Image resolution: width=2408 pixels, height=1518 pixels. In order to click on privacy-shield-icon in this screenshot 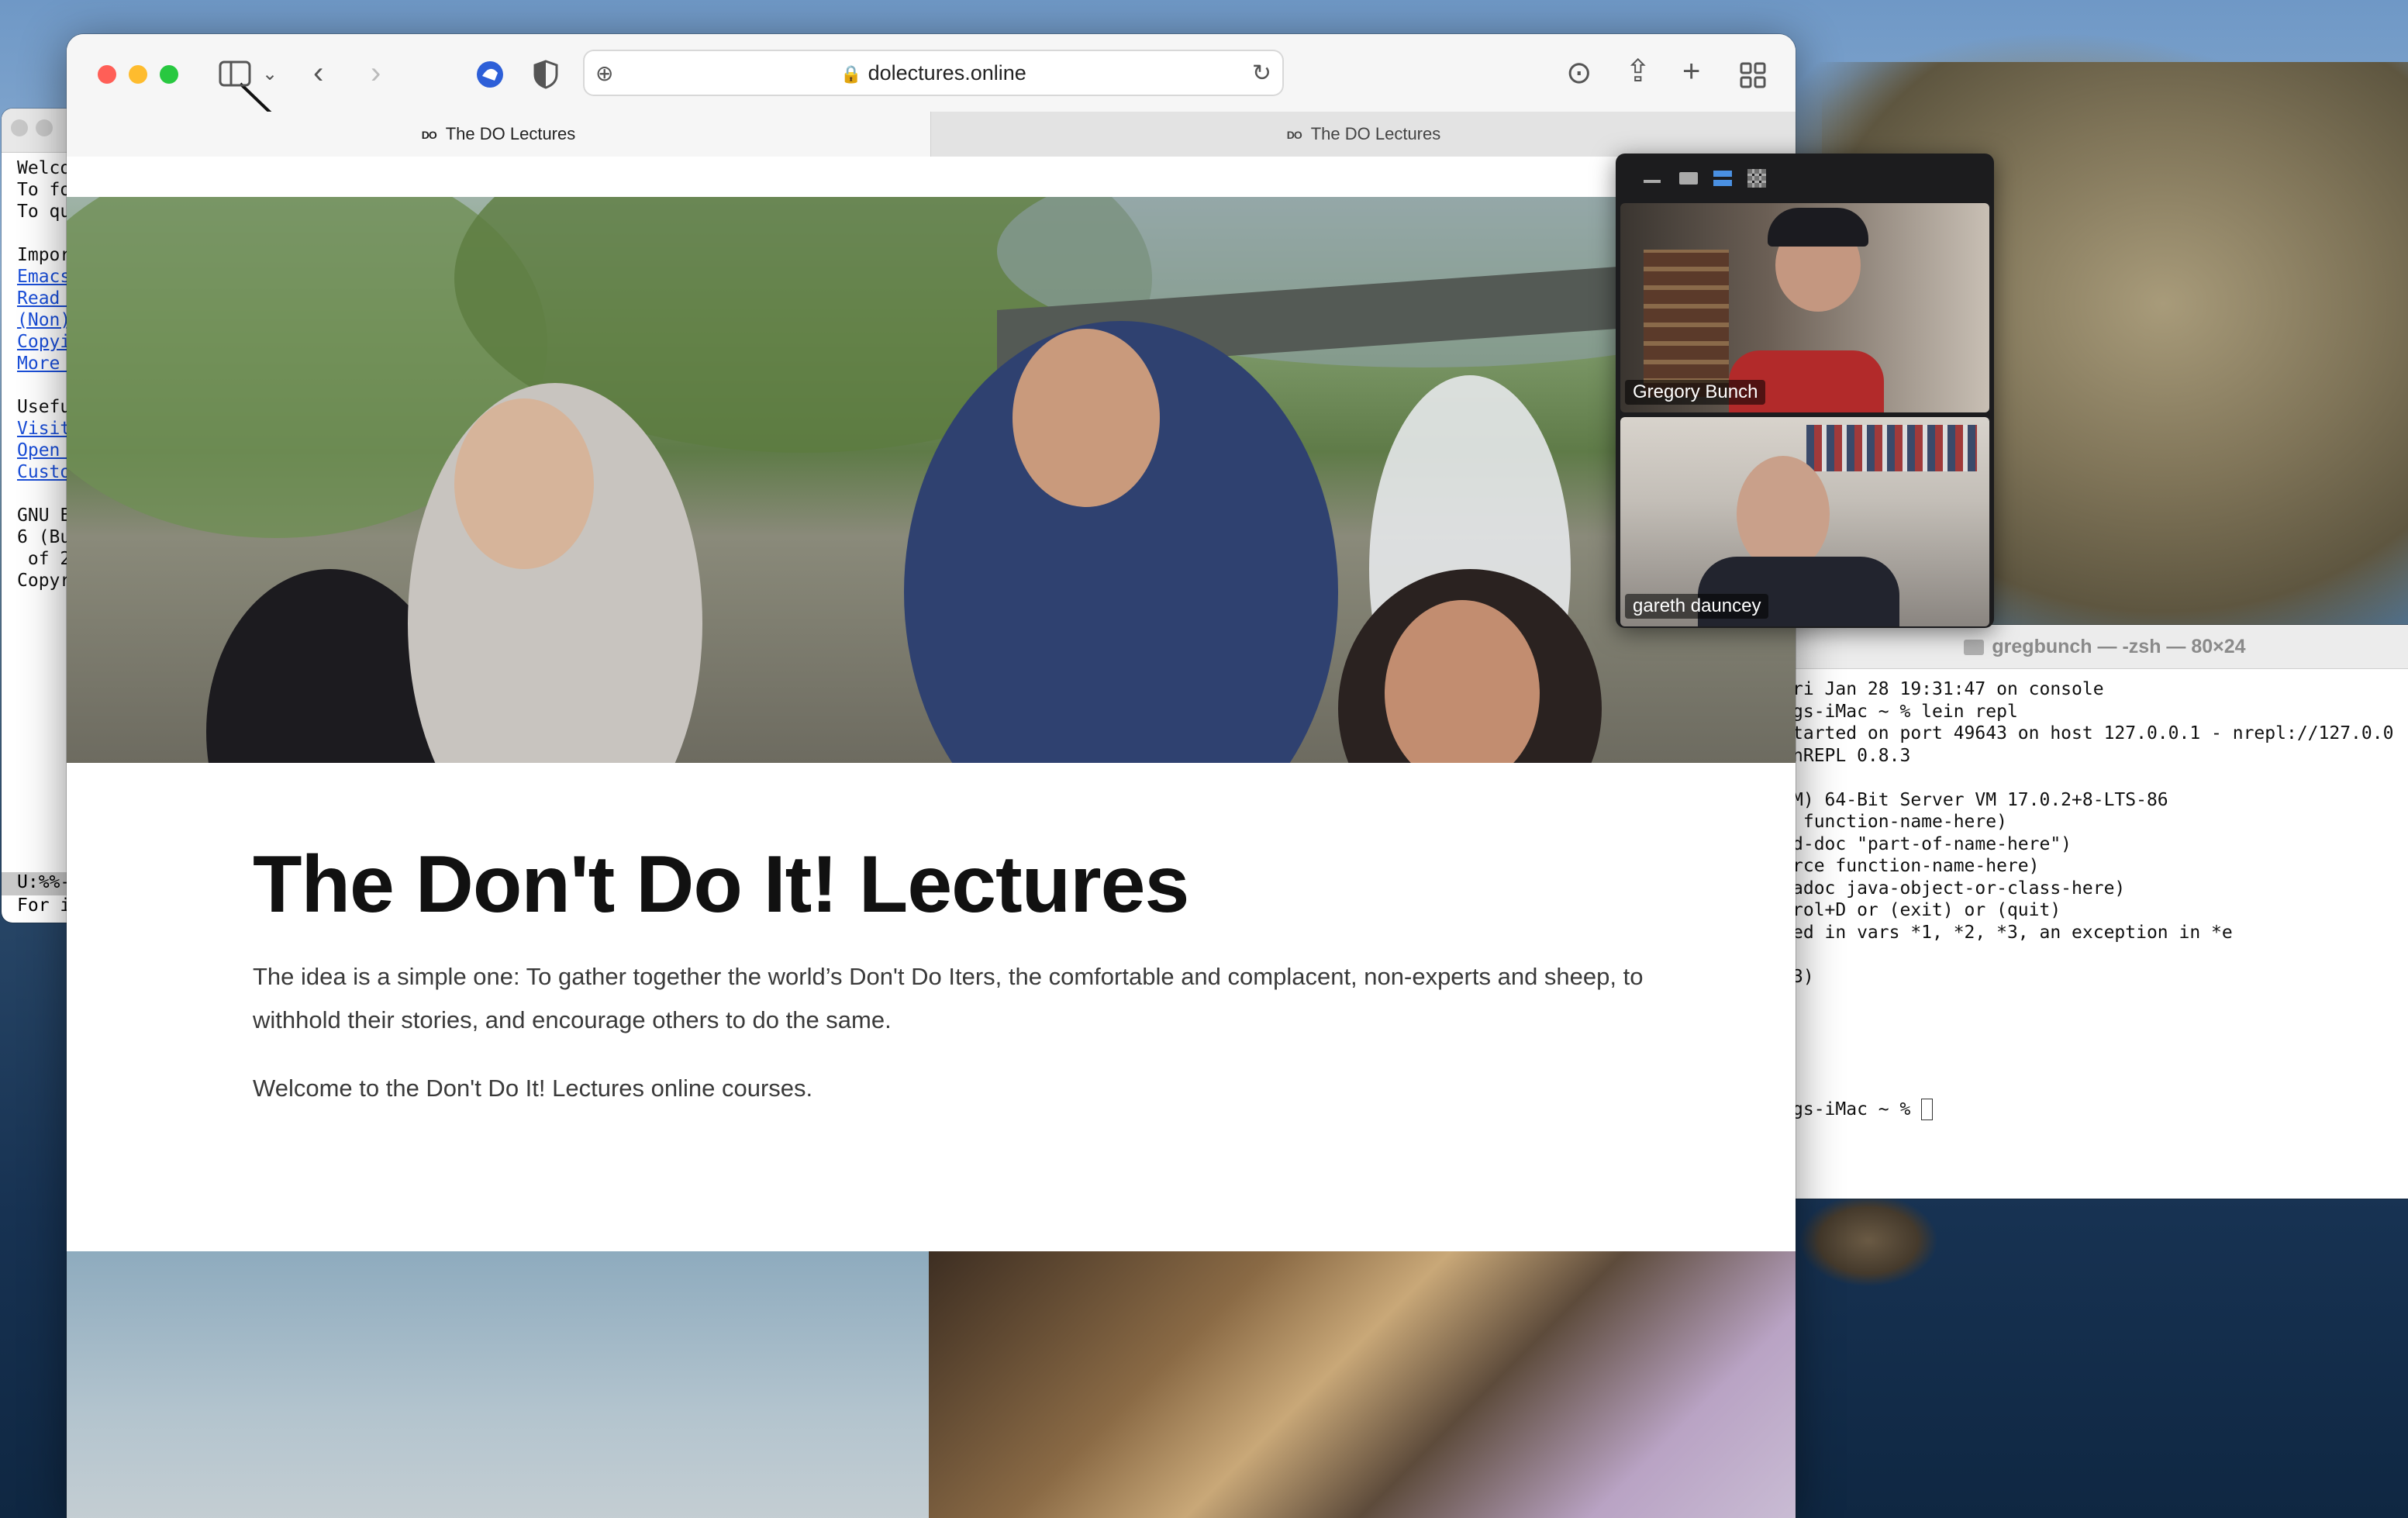, I will do `click(546, 74)`.